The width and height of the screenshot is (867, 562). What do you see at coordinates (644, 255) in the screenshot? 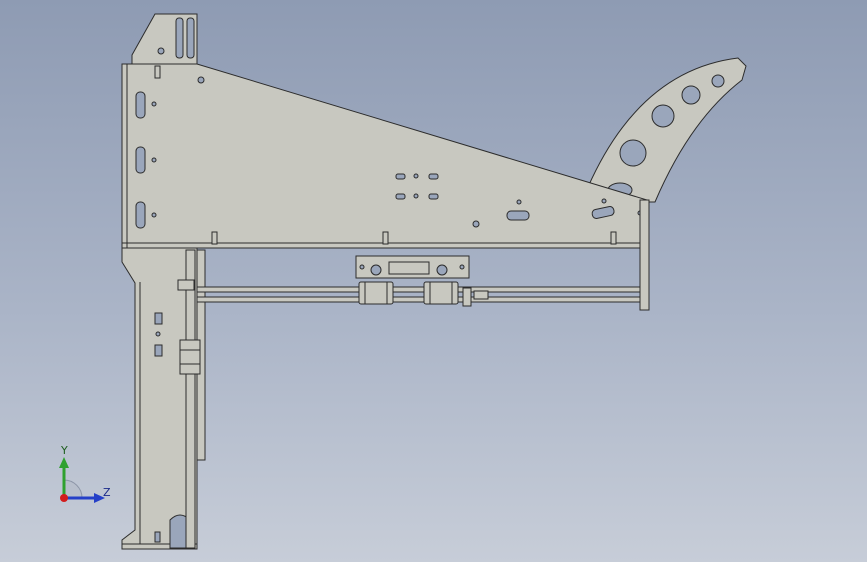
I see `right-end-plate` at bounding box center [644, 255].